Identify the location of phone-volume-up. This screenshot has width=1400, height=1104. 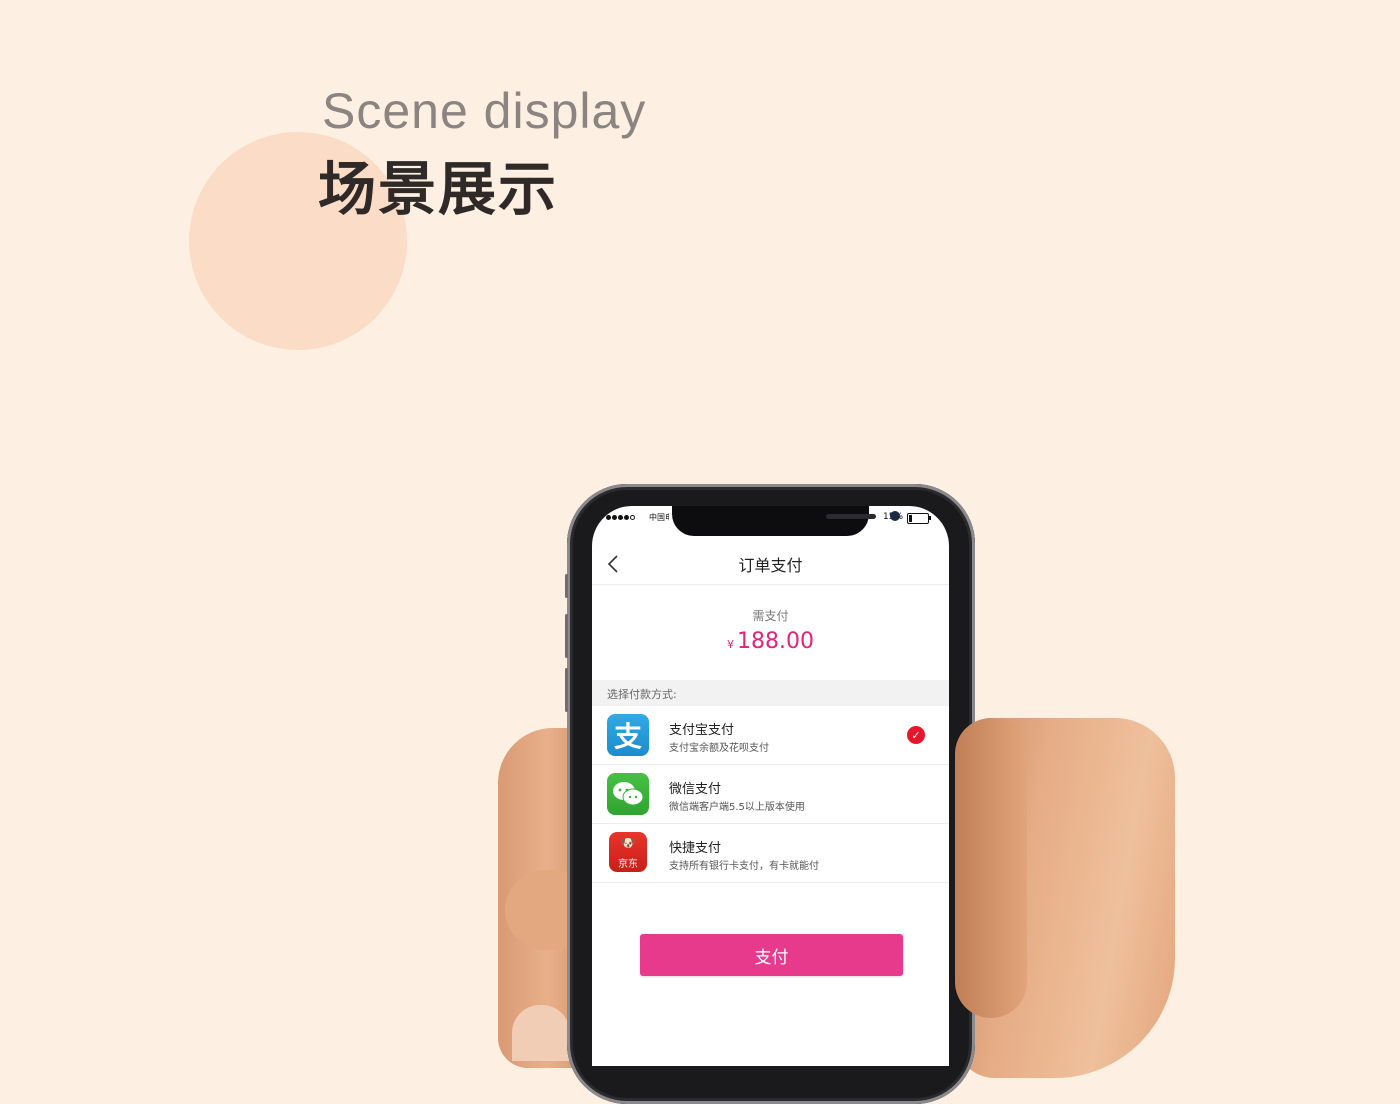
(566, 636).